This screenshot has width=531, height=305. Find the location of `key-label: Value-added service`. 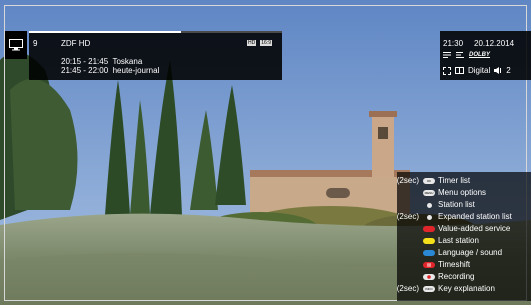

key-label: Value-added service is located at coordinates (474, 228).